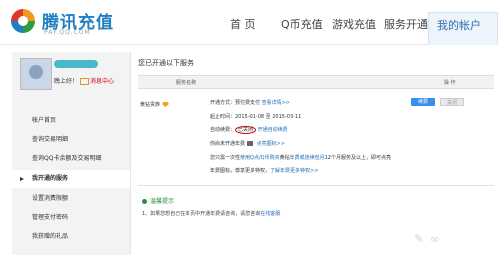 The width and height of the screenshot is (498, 255). Describe the element at coordinates (71, 218) in the screenshot. I see `sidebar-item-pay-password: 管理支付密码` at that location.